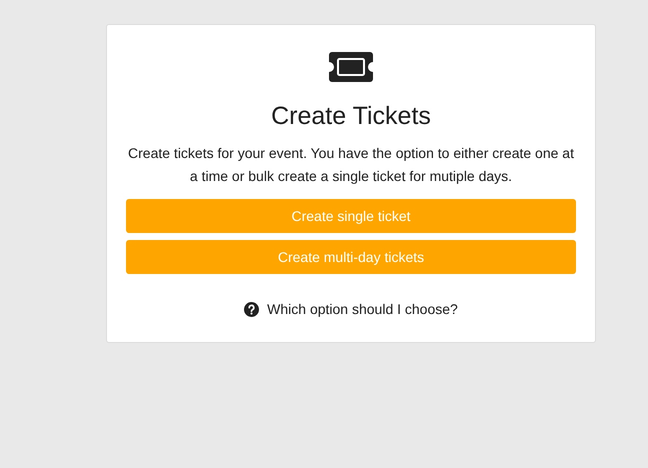 The image size is (648, 468). What do you see at coordinates (351, 257) in the screenshot?
I see `create-button: Create multi-day tickets` at bounding box center [351, 257].